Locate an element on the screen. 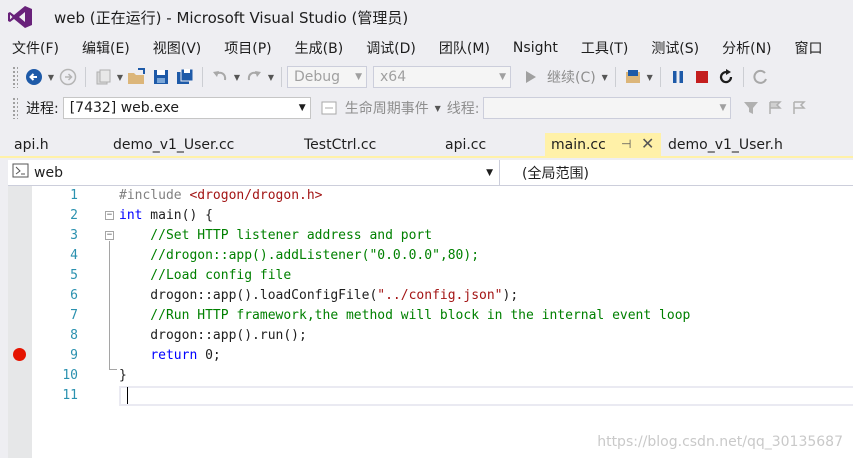 This screenshot has height=458, width=853. process-dropdown: [7432] web.exe ▼ is located at coordinates (186, 108).